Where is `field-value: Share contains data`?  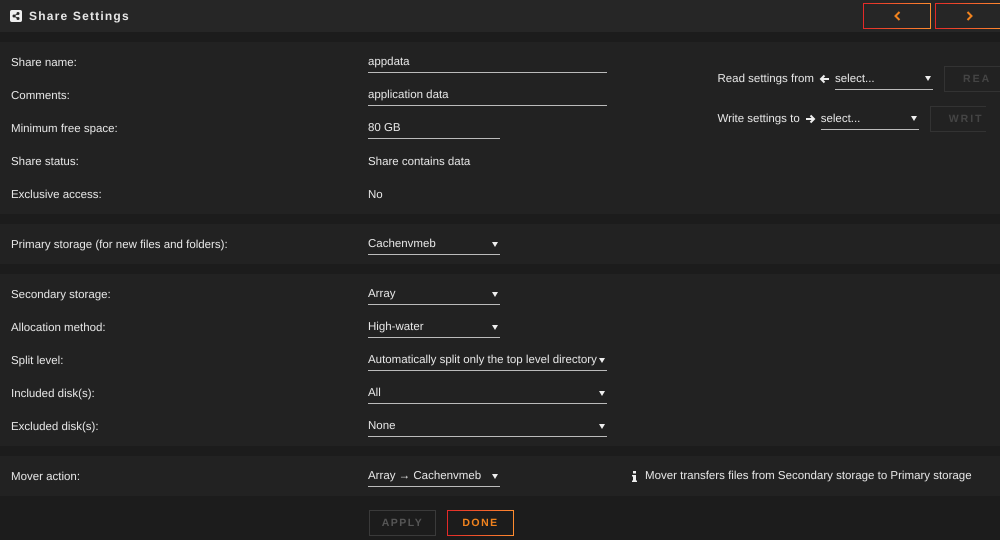
field-value: Share contains data is located at coordinates (419, 162).